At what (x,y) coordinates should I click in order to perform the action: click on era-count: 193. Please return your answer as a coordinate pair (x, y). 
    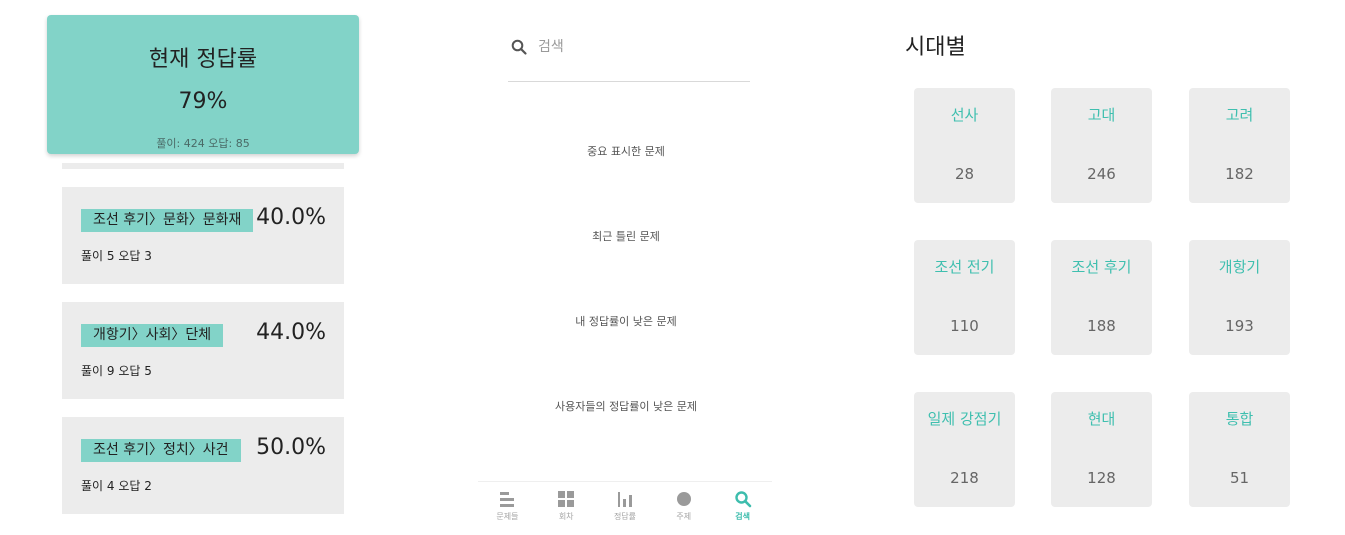
    Looking at the image, I should click on (1239, 326).